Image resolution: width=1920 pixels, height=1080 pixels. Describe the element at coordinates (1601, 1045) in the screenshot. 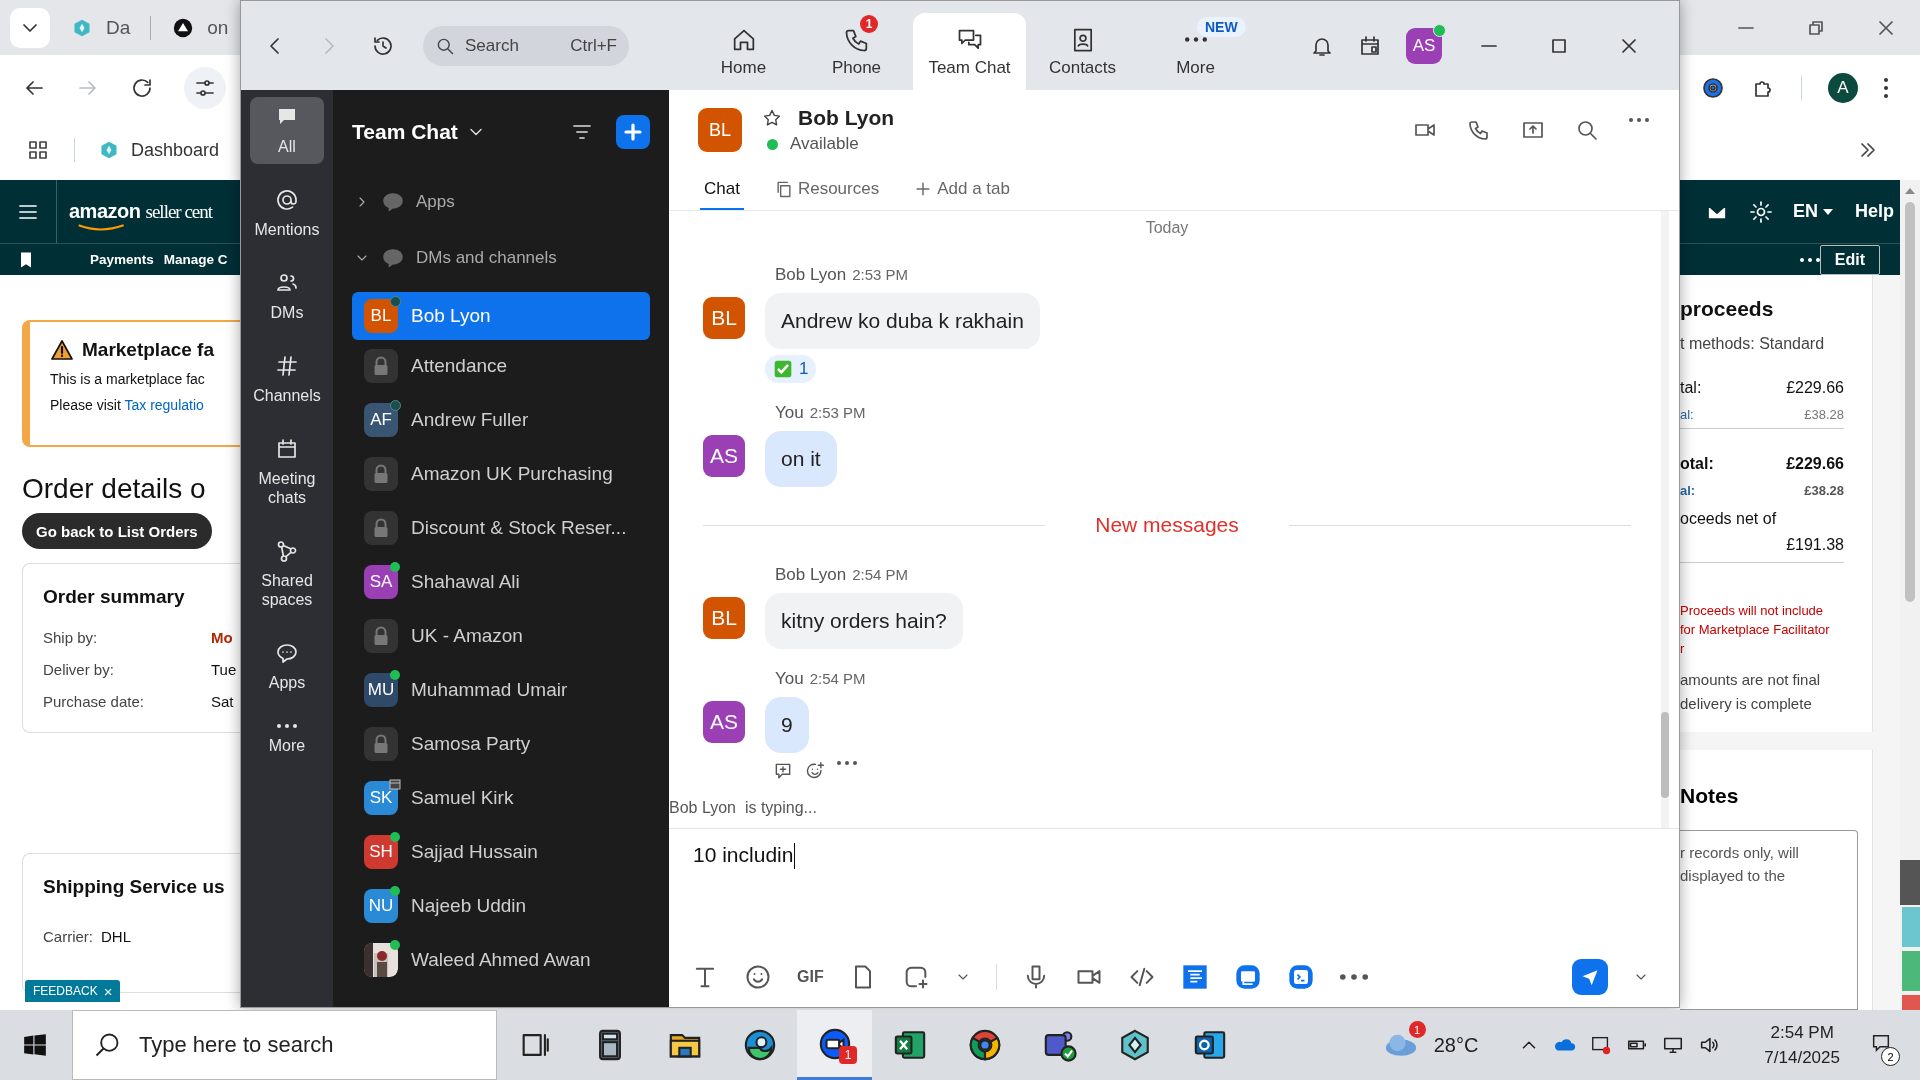

I see `security-icon` at that location.